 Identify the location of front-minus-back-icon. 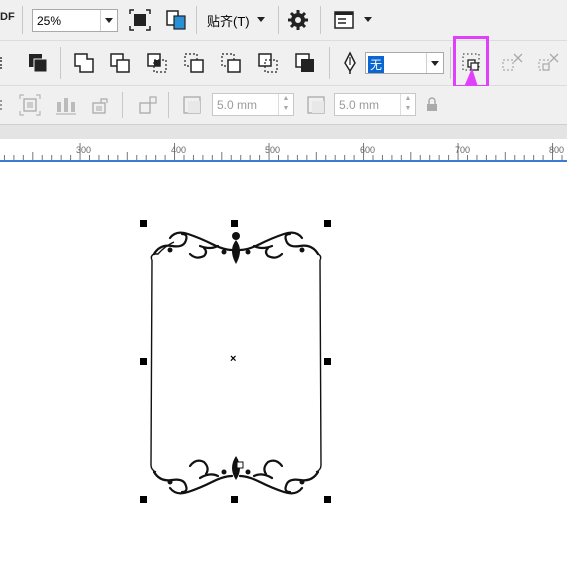
(231, 63).